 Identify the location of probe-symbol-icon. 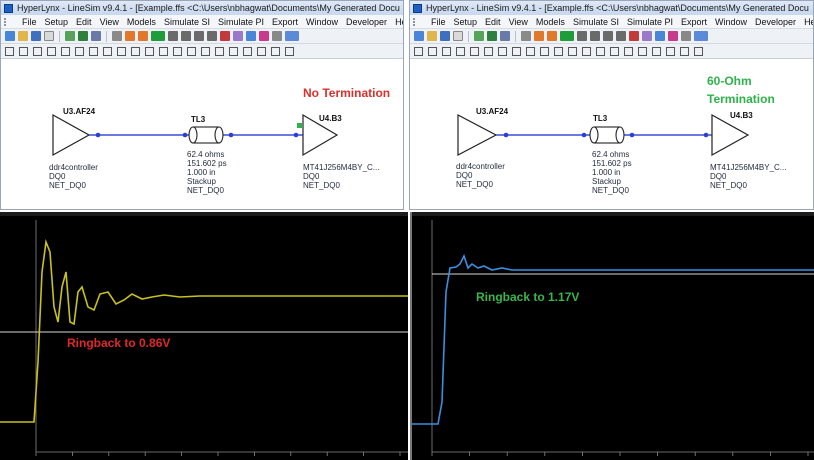
(572, 51).